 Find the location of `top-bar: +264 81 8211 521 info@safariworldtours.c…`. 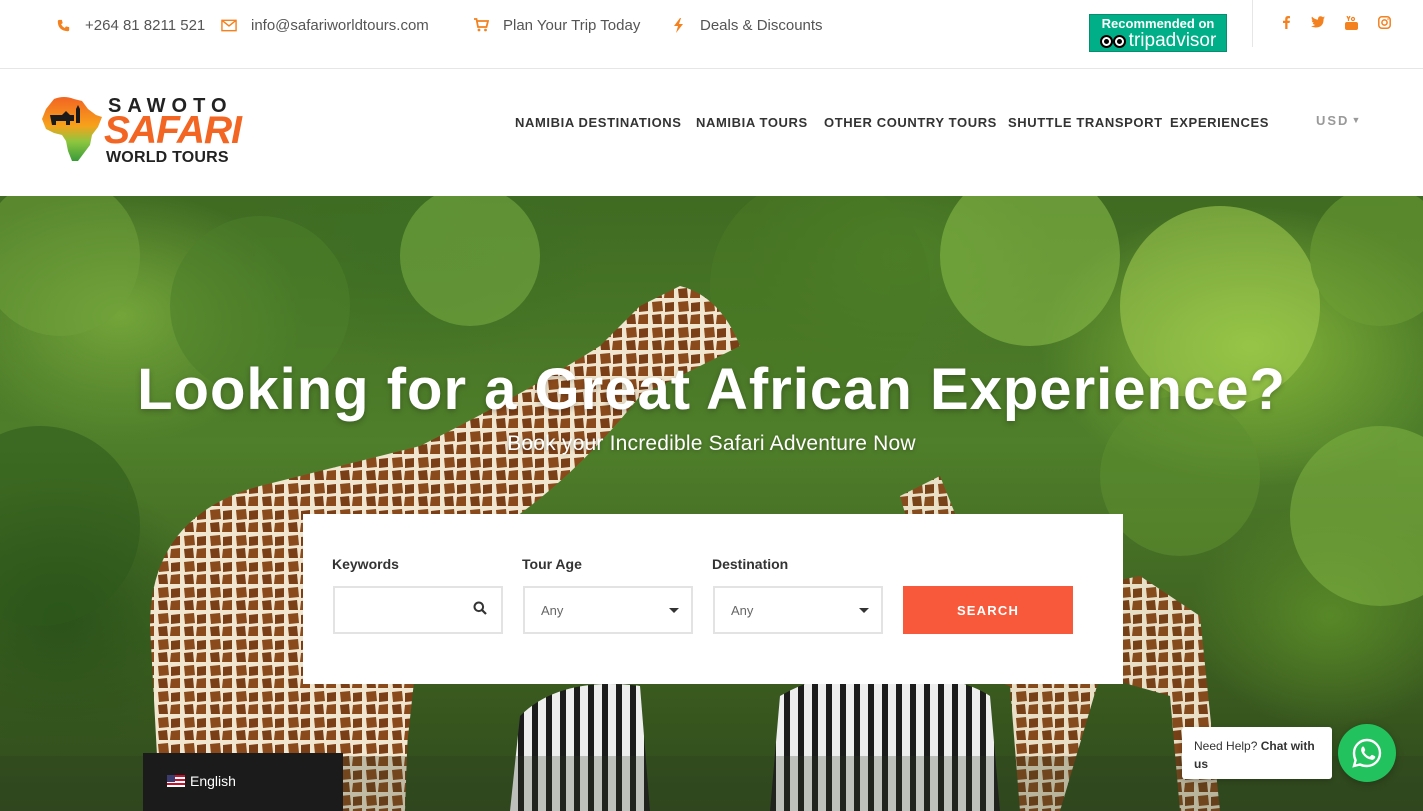

top-bar: +264 81 8211 521 info@safariworldtours.c… is located at coordinates (711, 34).